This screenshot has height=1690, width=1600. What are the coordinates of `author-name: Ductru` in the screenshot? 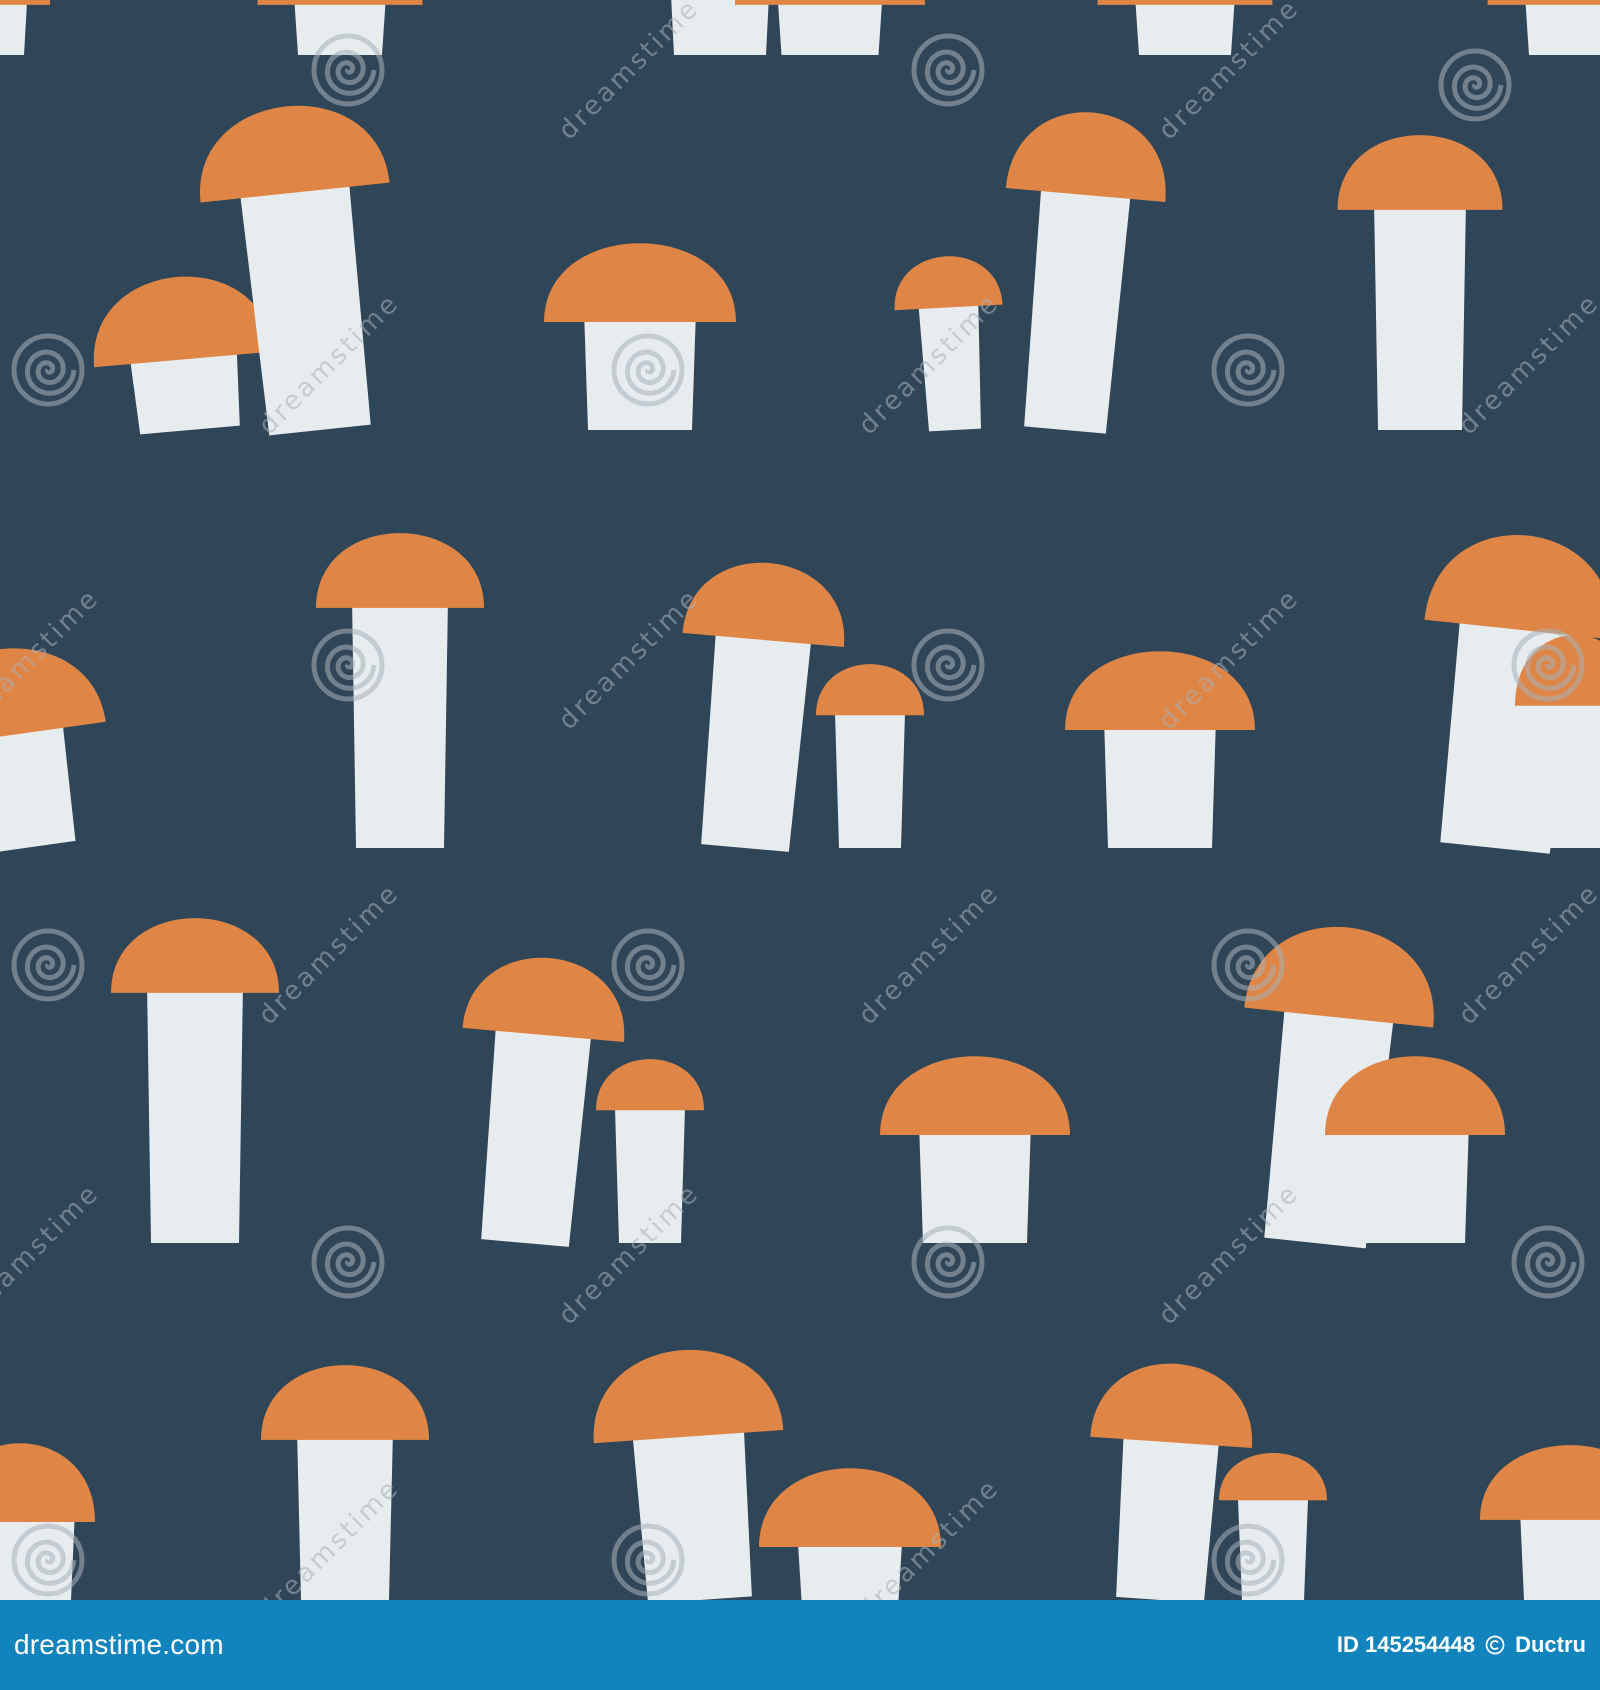 It's located at (1550, 1644).